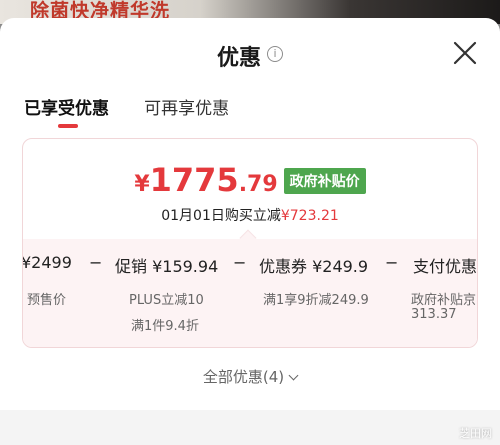 The image size is (500, 445). What do you see at coordinates (465, 53) in the screenshot?
I see `close-icon` at bounding box center [465, 53].